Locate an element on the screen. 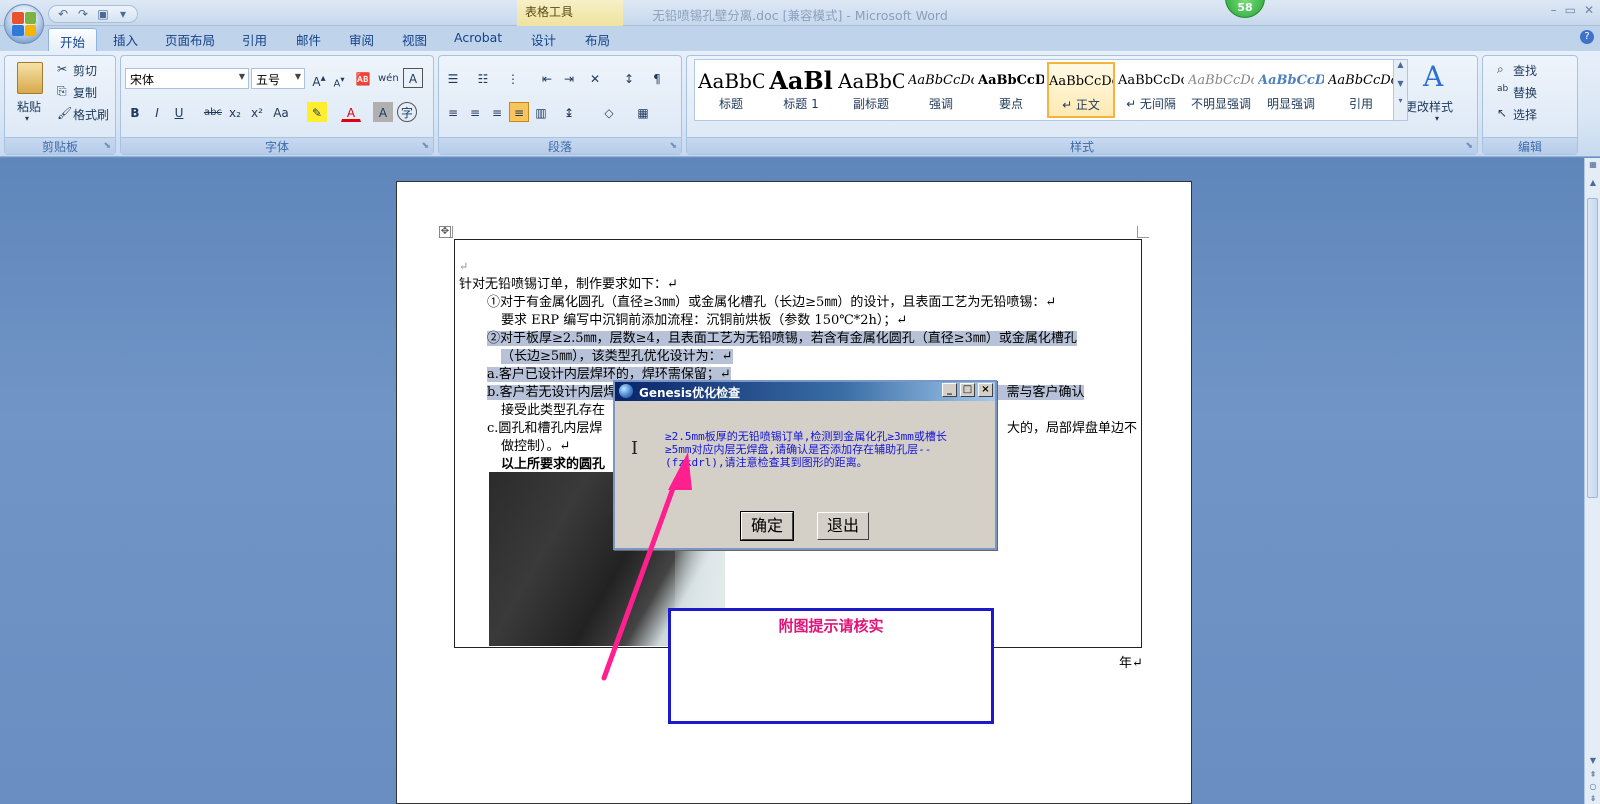 The width and height of the screenshot is (1600, 804). style-subtitle: AaBbC 副标题 is located at coordinates (871, 90).